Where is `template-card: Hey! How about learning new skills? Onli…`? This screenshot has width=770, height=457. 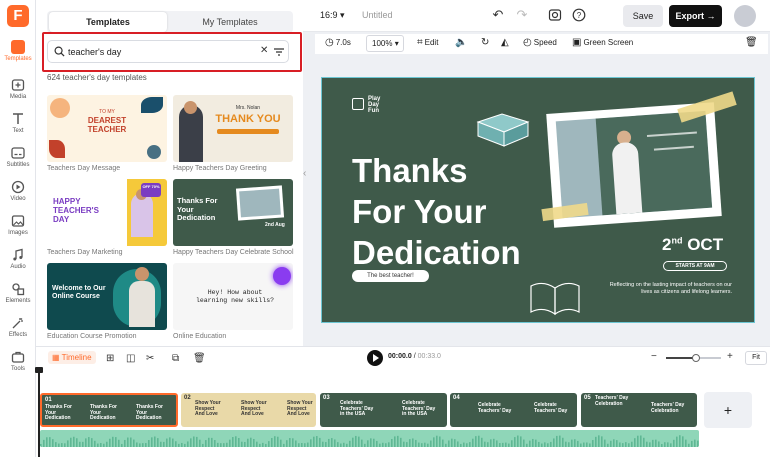 template-card: Hey! How about learning new skills? Onli… is located at coordinates (233, 301).